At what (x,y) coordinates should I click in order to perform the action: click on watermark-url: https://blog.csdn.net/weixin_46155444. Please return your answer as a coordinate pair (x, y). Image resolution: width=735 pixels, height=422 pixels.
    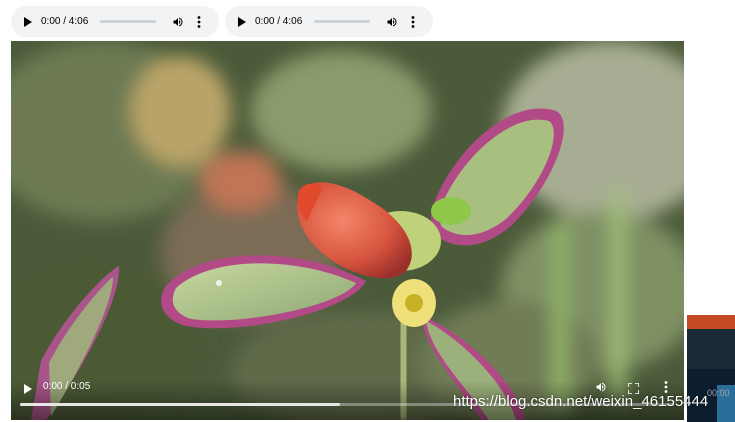
    Looking at the image, I should click on (581, 401).